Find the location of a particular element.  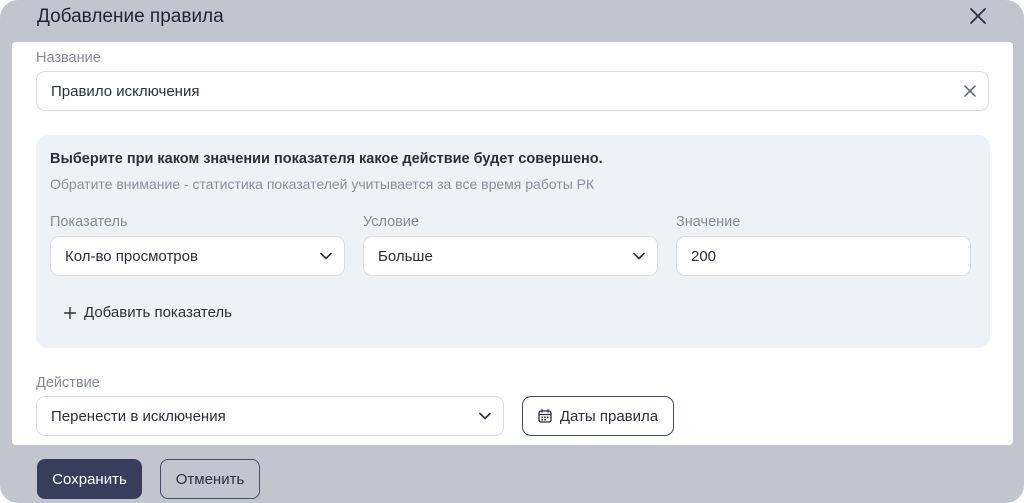

close-icon is located at coordinates (978, 16).